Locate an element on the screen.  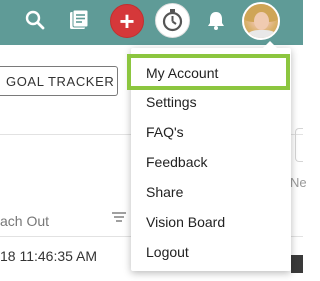
menu-item-my-account: My Account is located at coordinates (208, 72).